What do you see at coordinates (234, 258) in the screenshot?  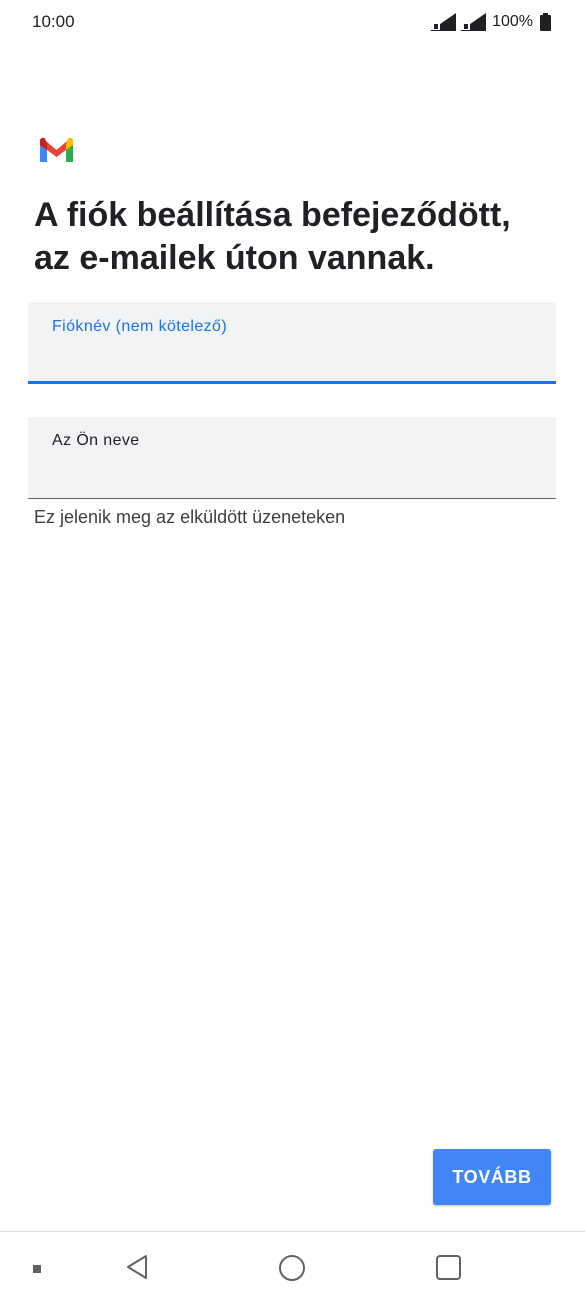 I see `page-title-line2: az e-mailek úton vannak.` at bounding box center [234, 258].